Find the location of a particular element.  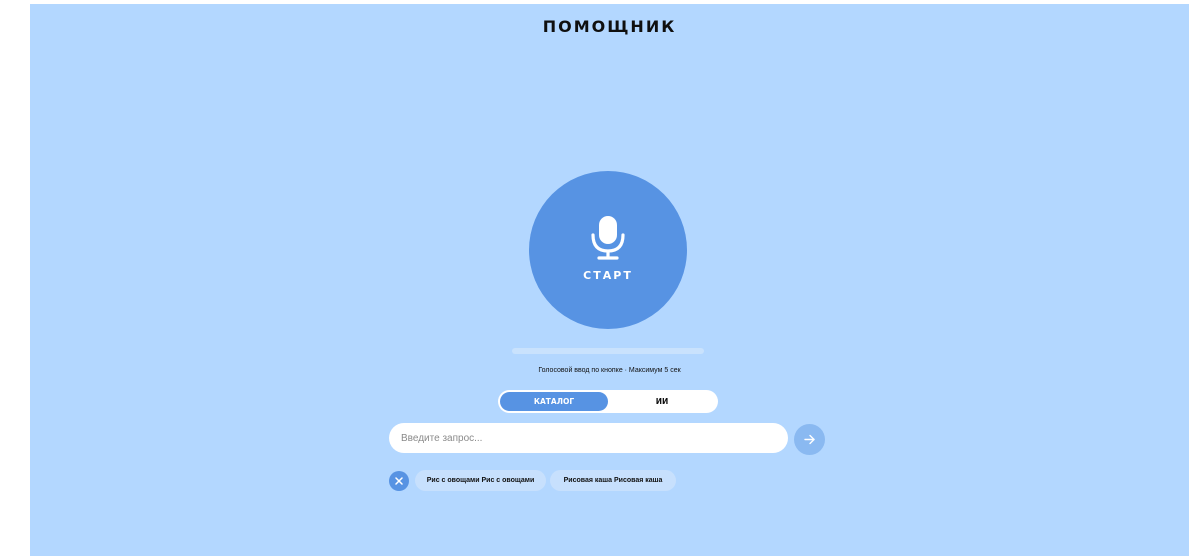

voice-progress-bar is located at coordinates (608, 351).